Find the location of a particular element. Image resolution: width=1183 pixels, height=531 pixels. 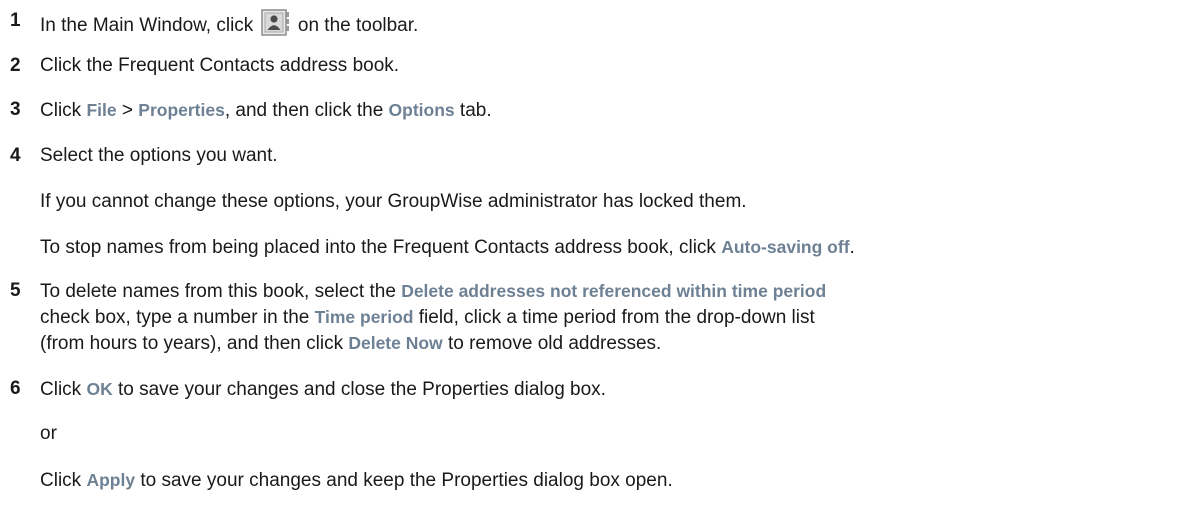

step-number: 6 is located at coordinates (15, 388).